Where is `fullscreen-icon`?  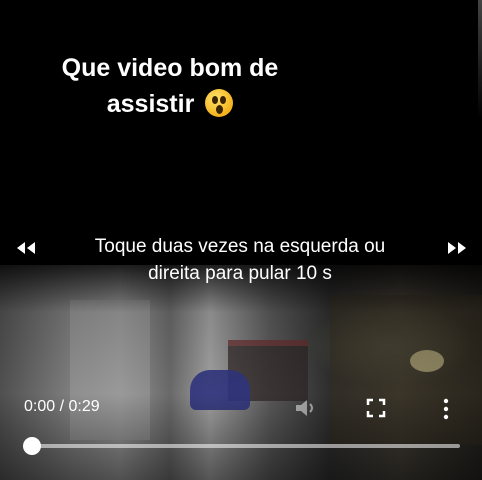
fullscreen-icon is located at coordinates (376, 408).